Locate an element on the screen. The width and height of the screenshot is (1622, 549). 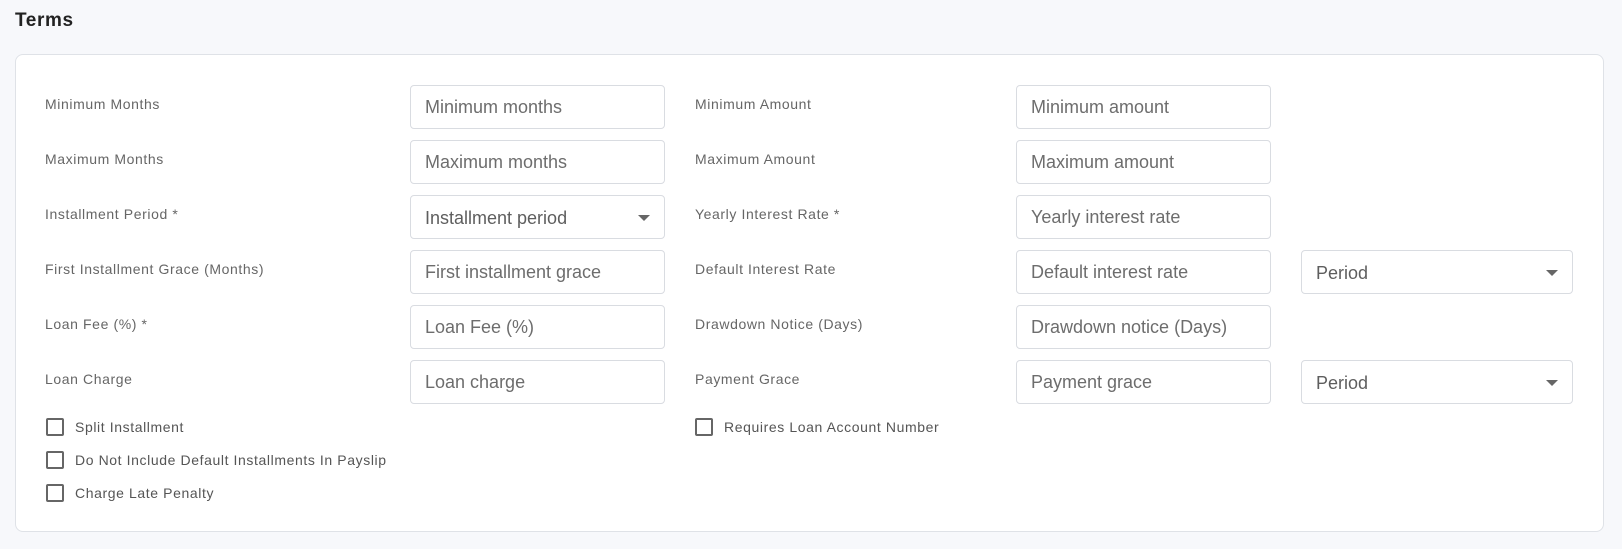
default-interest-period-select: Period is located at coordinates (1437, 272).